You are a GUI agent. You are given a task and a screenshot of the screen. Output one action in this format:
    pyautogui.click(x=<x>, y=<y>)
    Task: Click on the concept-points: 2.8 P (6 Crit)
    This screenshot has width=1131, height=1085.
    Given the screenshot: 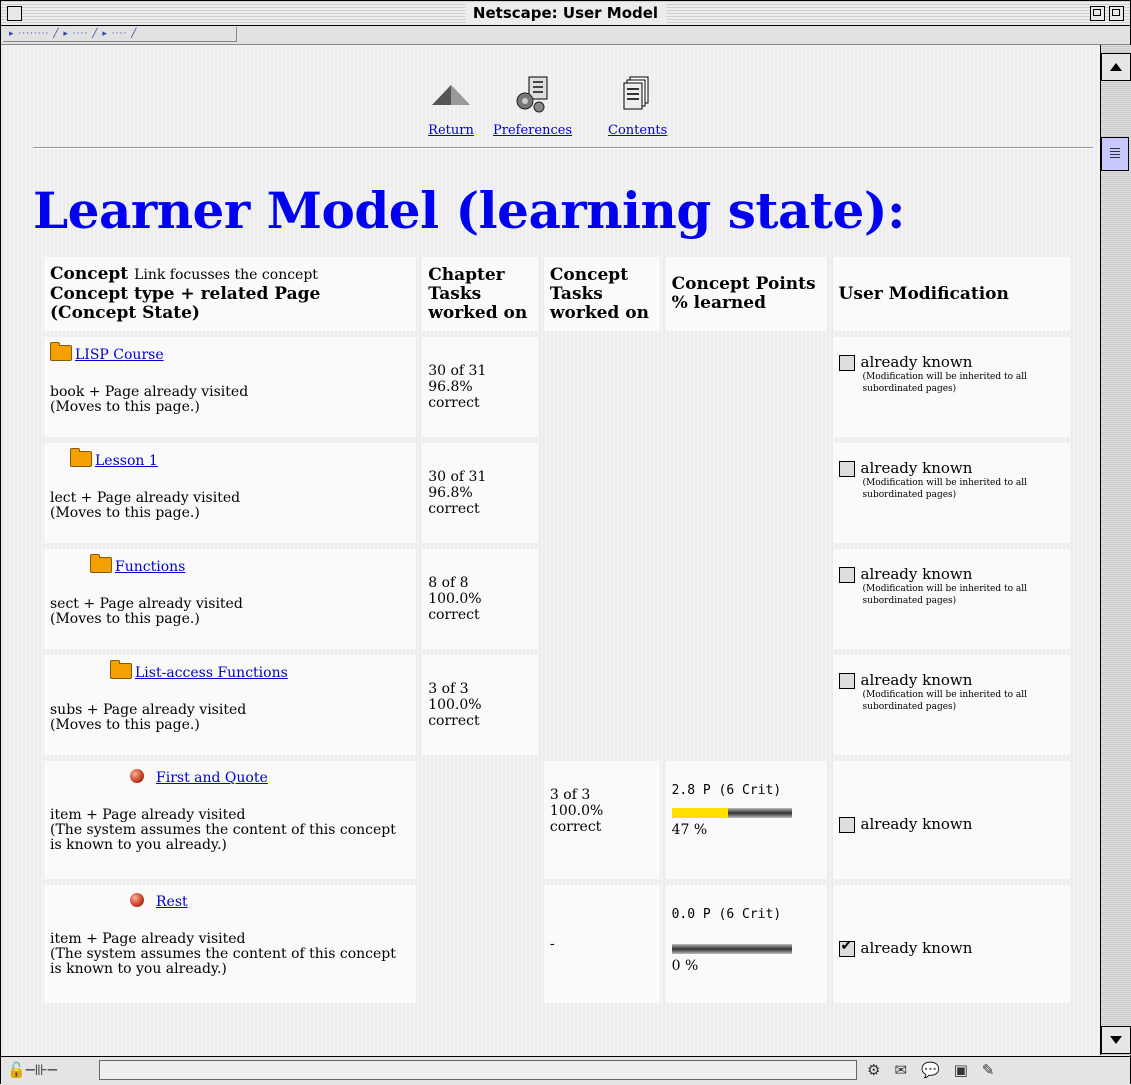 What is the action you would take?
    pyautogui.click(x=726, y=790)
    